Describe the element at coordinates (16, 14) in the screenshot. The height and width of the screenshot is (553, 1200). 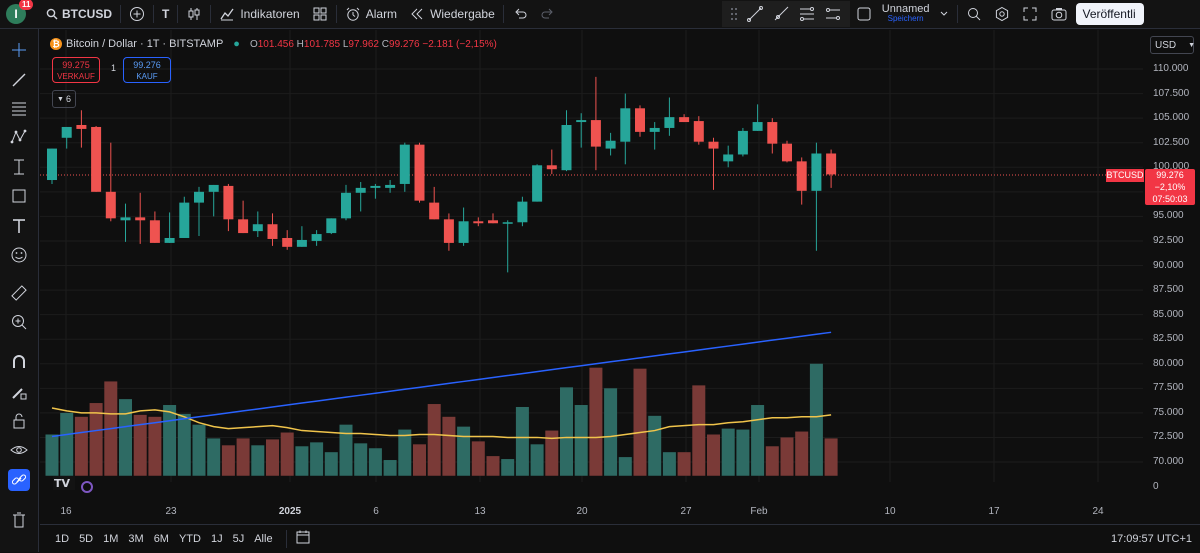
I see `avatar-letter: I` at that location.